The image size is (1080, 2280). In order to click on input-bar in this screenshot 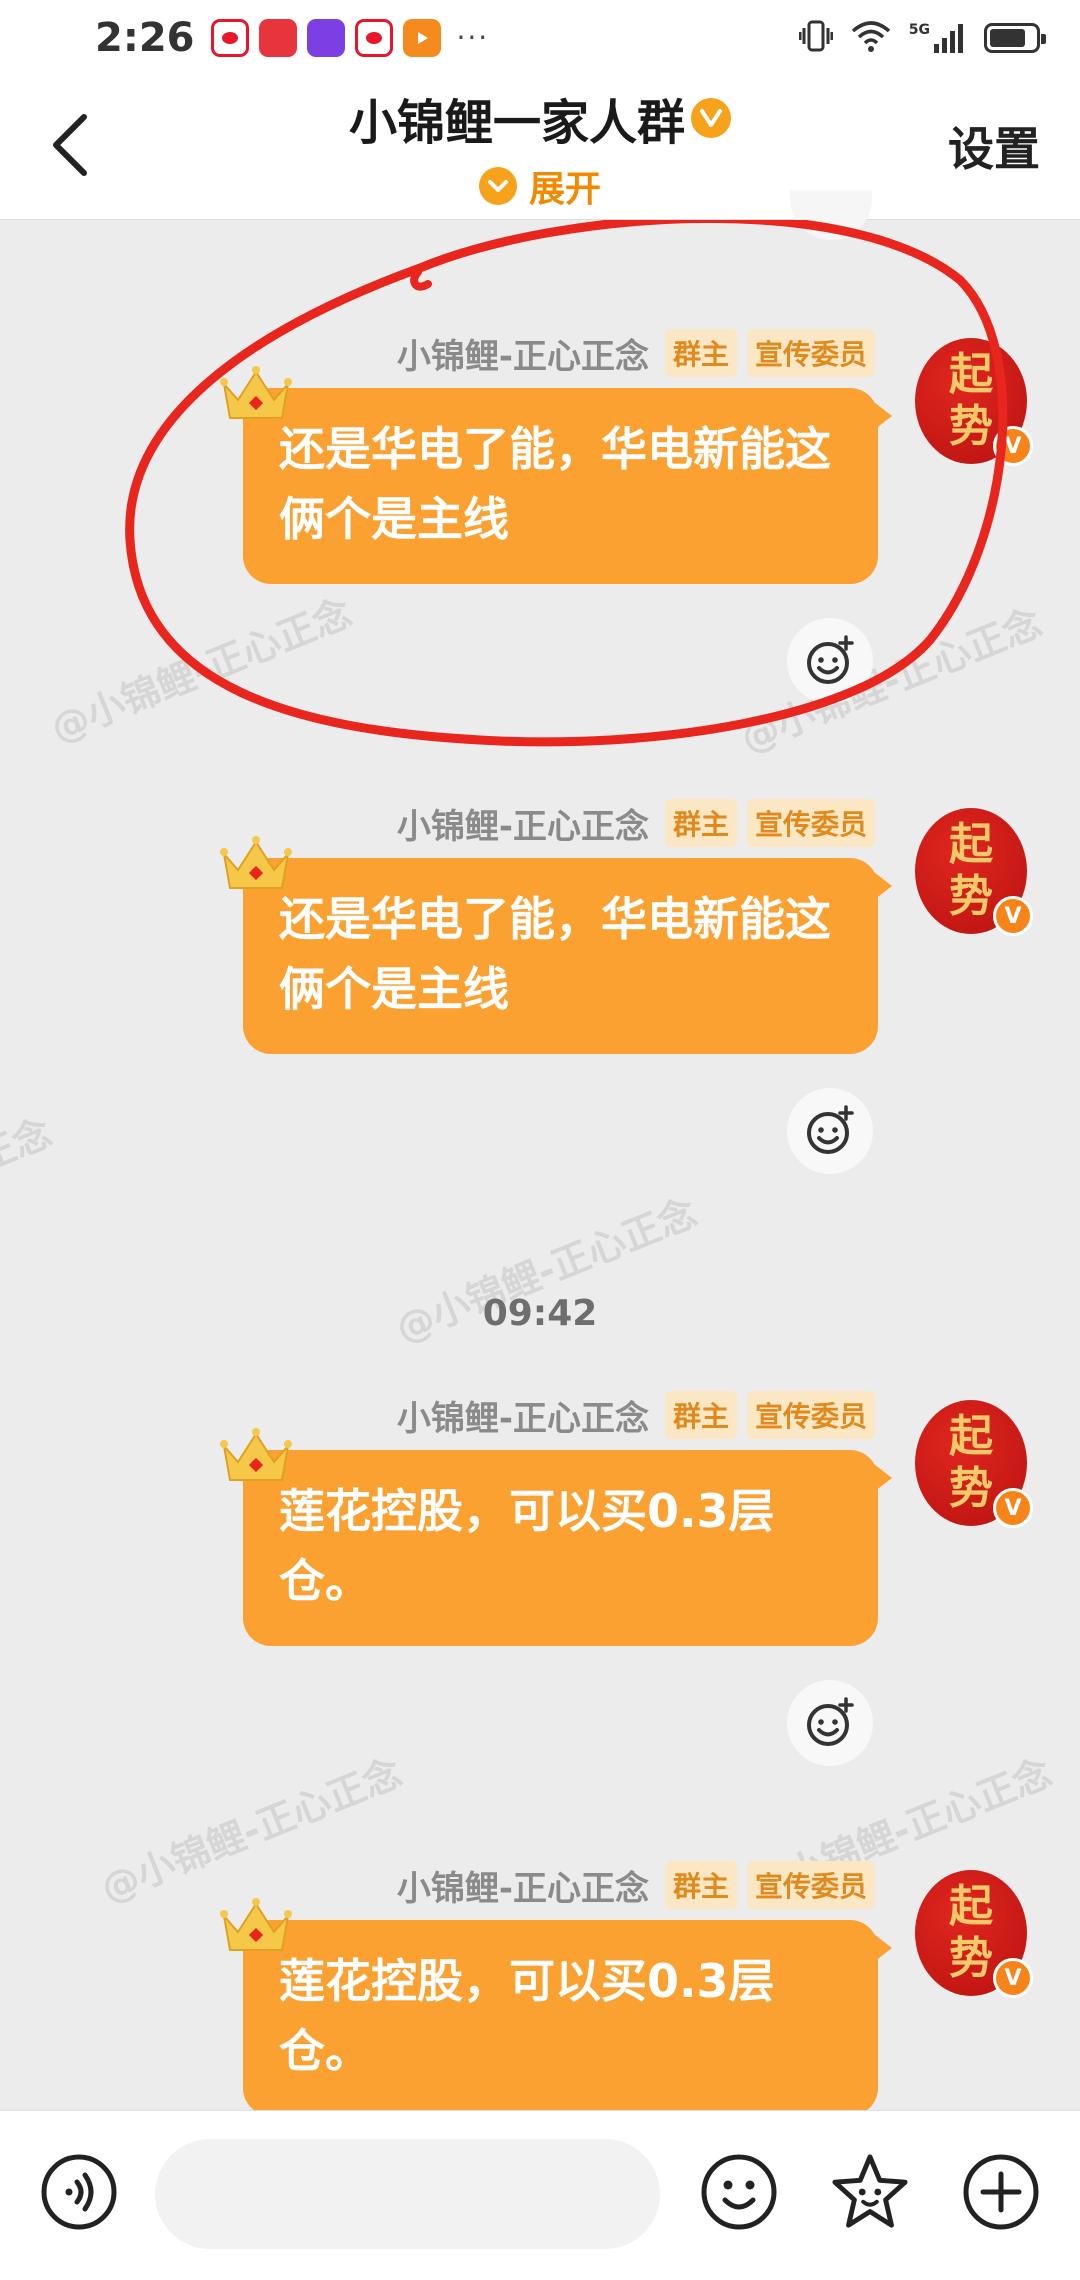, I will do `click(540, 2195)`.